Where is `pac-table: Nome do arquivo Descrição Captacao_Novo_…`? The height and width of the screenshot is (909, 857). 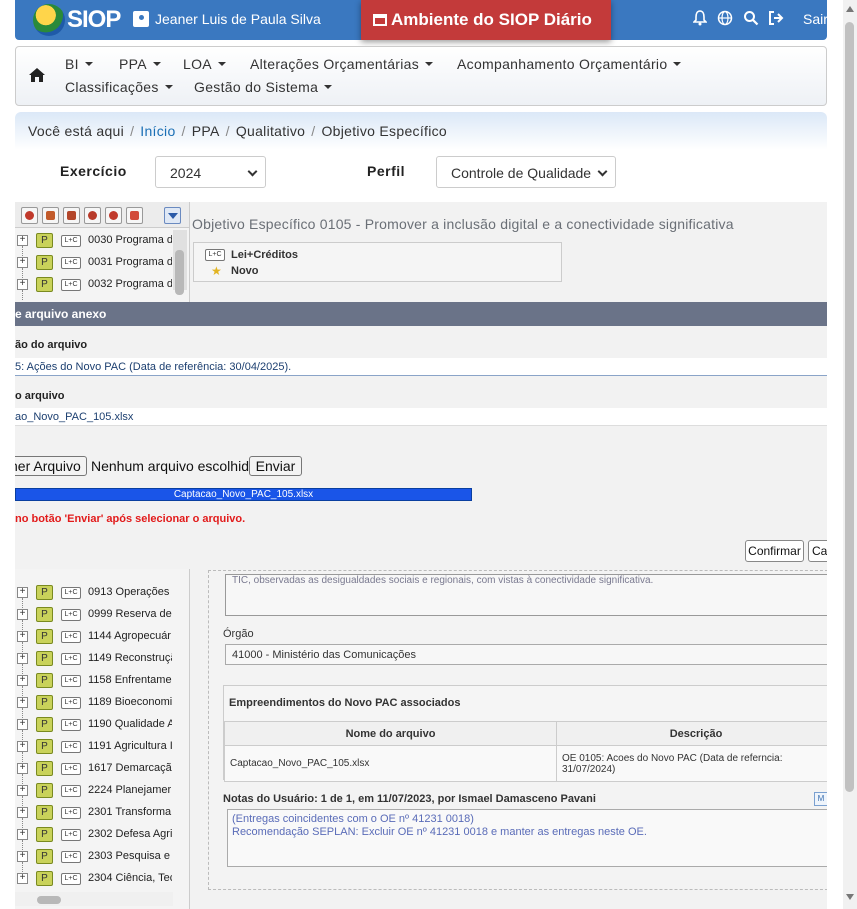
pac-table: Nome do arquivo Descrição Captacao_Novo_… is located at coordinates (525, 751).